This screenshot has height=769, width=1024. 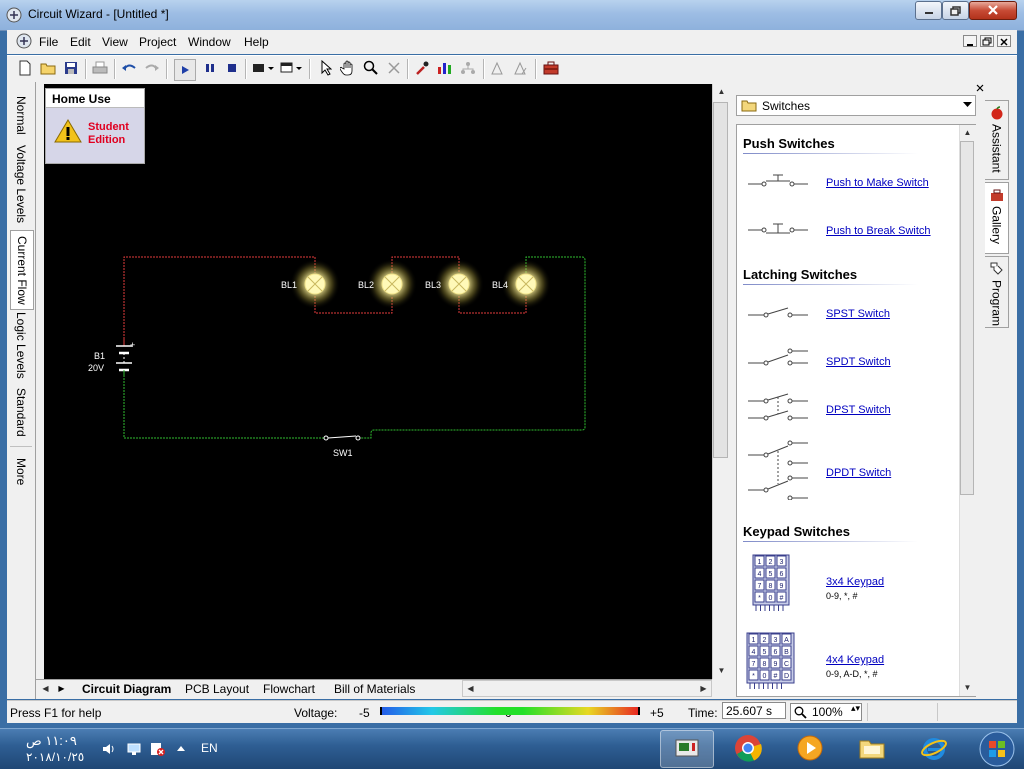 I want to click on minimize-button, so click(x=928, y=10).